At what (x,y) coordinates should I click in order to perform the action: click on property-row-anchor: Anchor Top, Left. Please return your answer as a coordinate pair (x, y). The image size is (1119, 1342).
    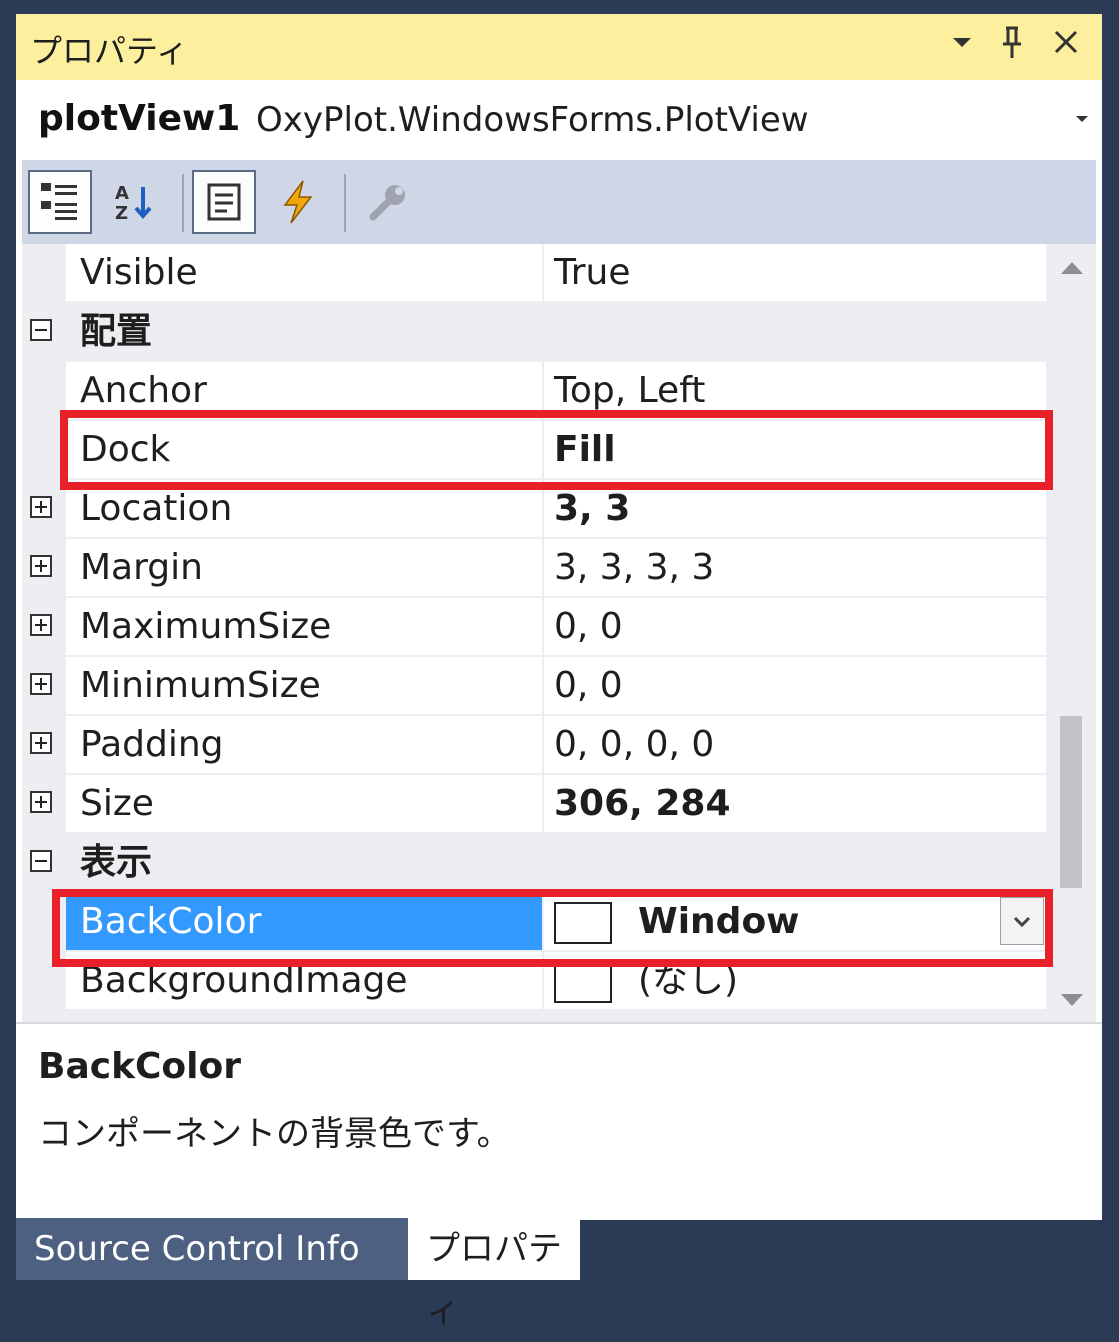
    Looking at the image, I should click on (534, 391).